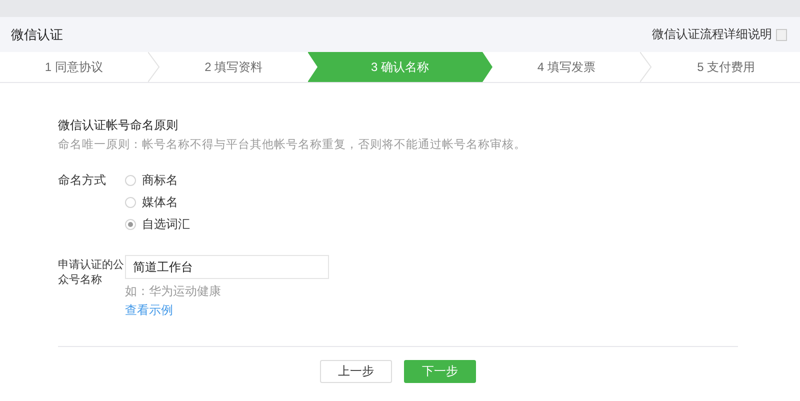  Describe the element at coordinates (566, 67) in the screenshot. I see `step-tab: 4 填写发票` at that location.